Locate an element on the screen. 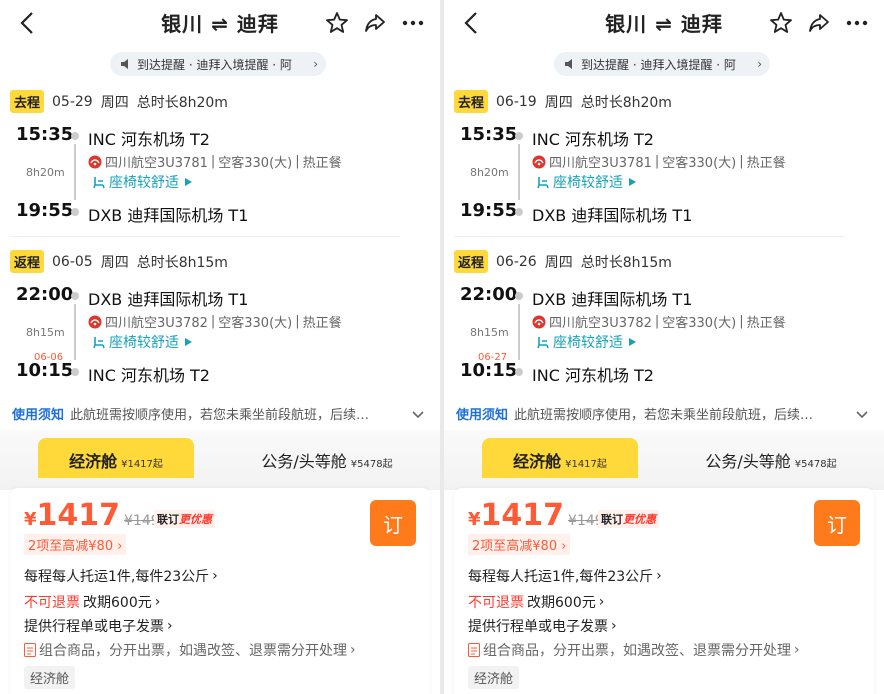 The height and width of the screenshot is (694, 884). promo-badge: 联订更优惠 is located at coordinates (184, 519).